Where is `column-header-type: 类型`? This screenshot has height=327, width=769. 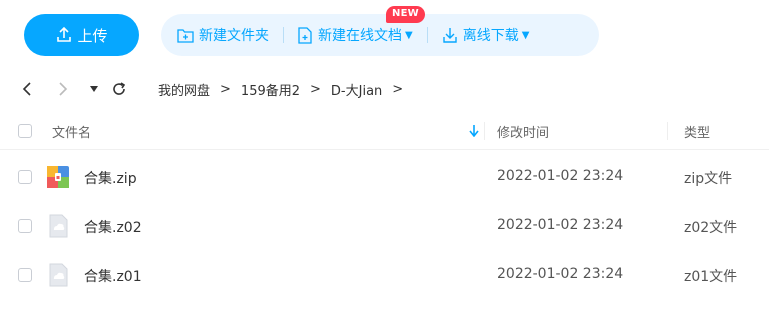
column-header-type: 类型 is located at coordinates (697, 131).